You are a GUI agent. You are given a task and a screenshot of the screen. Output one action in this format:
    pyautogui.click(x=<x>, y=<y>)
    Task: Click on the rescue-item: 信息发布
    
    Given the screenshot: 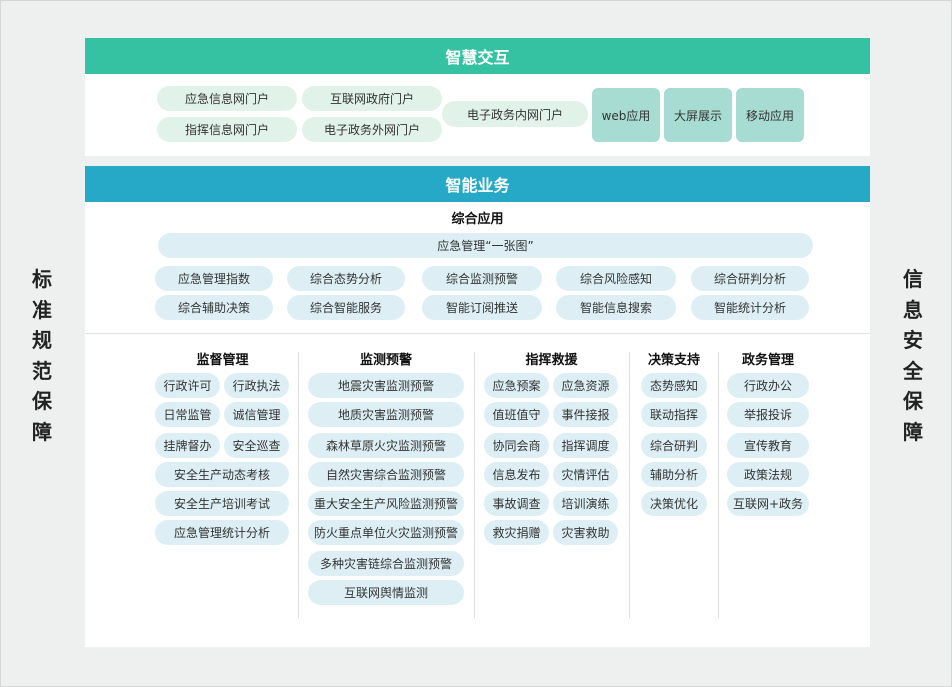 What is the action you would take?
    pyautogui.click(x=516, y=474)
    